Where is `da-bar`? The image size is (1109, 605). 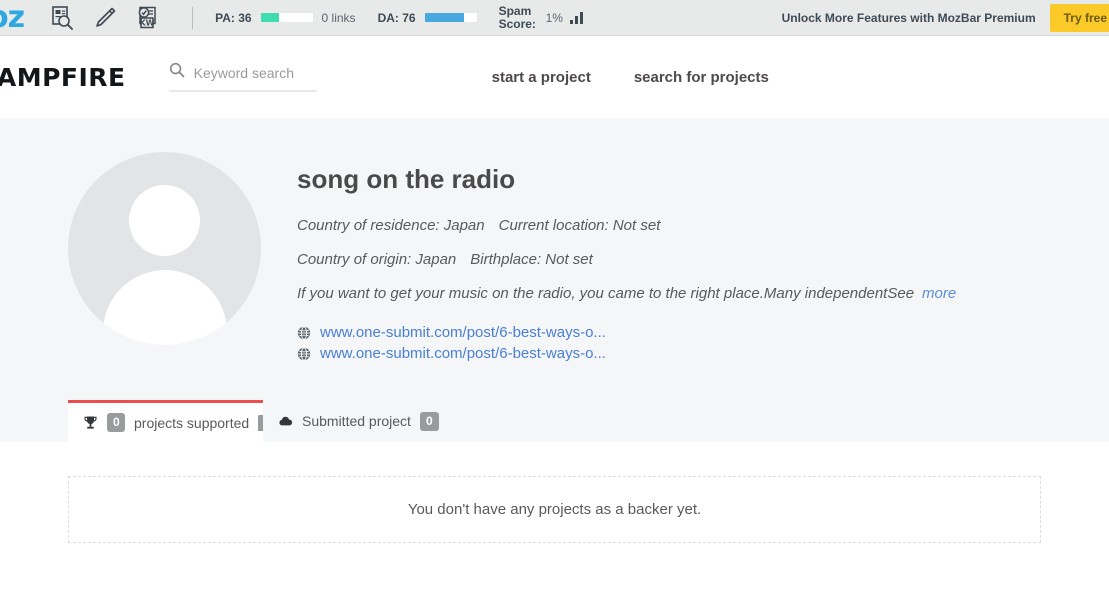
da-bar is located at coordinates (450, 17).